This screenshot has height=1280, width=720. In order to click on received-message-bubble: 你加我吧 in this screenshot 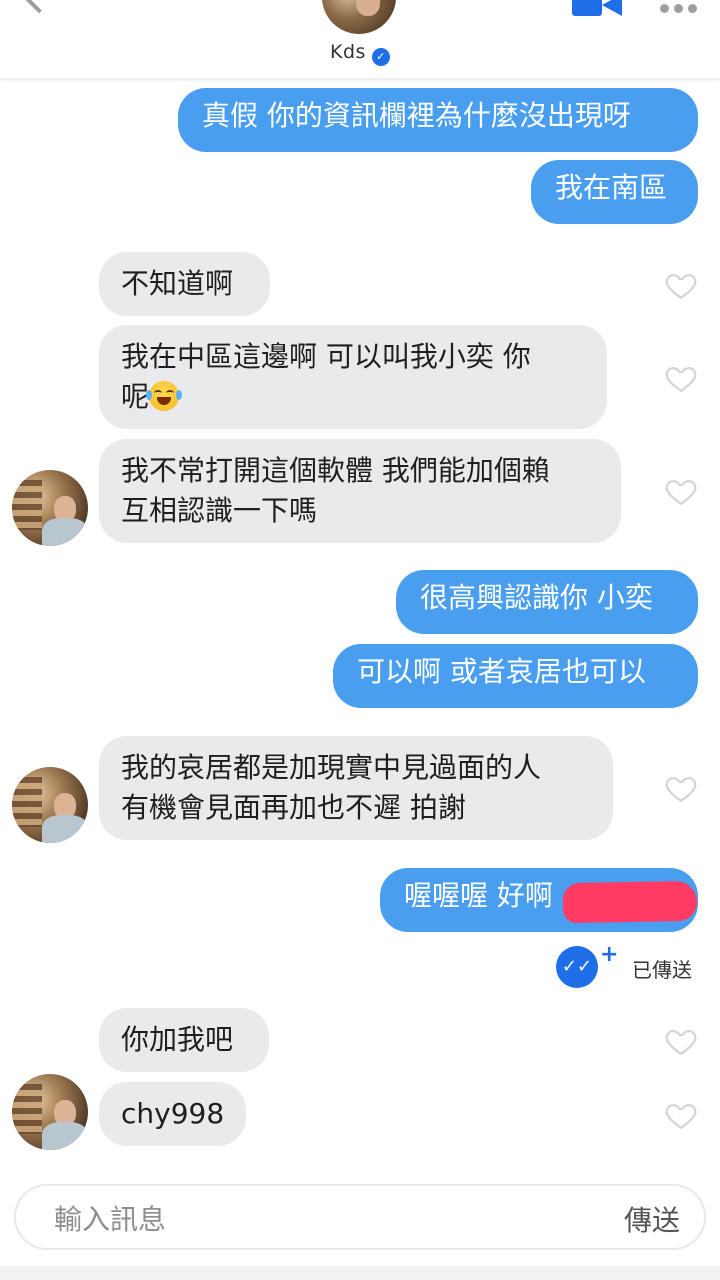, I will do `click(184, 1040)`.